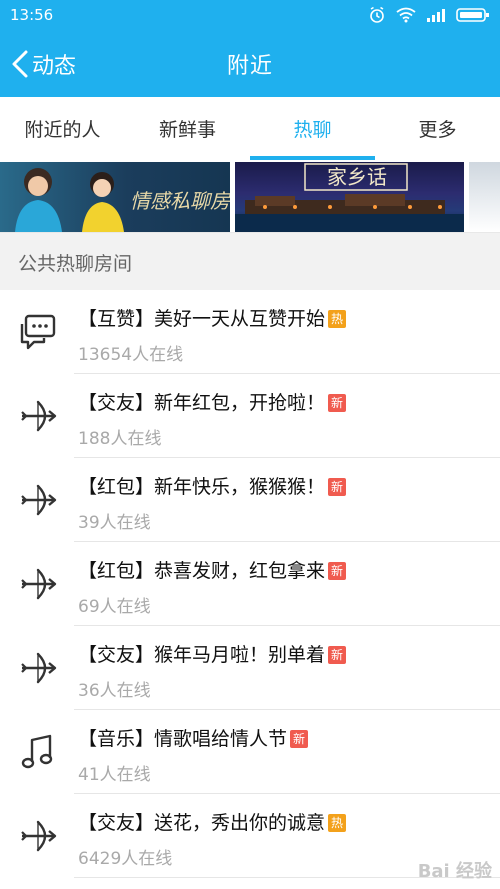 The image size is (500, 889). What do you see at coordinates (114, 523) in the screenshot?
I see `room-online-count: 39人在线` at bounding box center [114, 523].